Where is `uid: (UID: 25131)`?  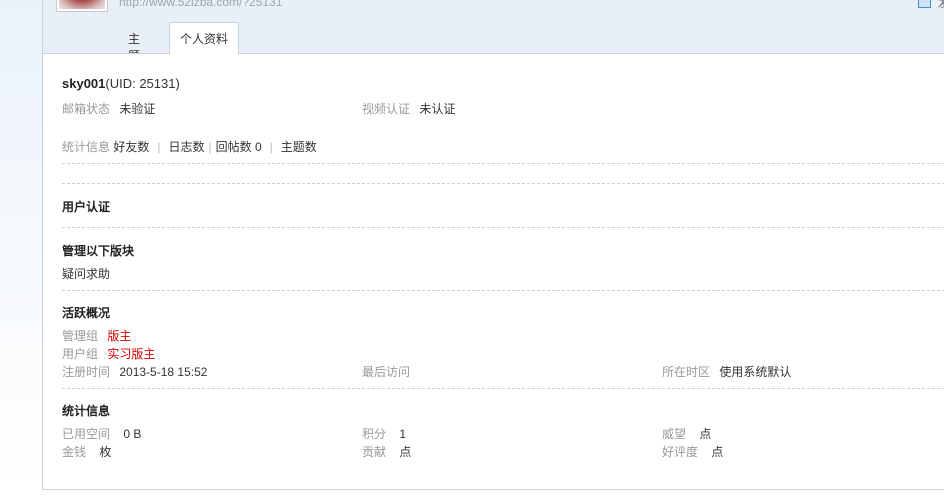
uid: (UID: 25131) is located at coordinates (142, 83).